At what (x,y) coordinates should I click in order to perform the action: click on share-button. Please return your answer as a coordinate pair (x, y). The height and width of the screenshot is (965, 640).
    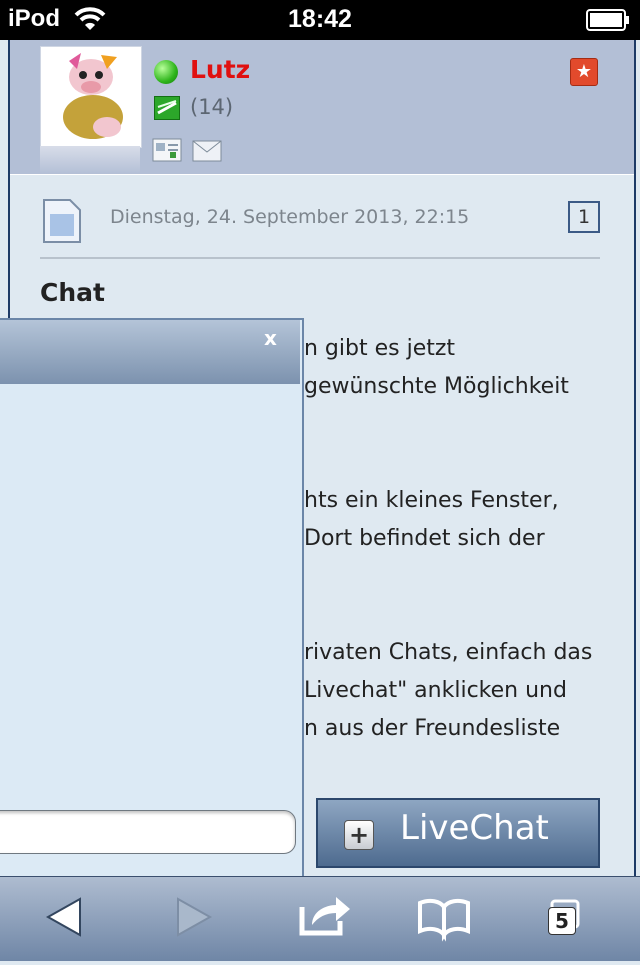
    Looking at the image, I should click on (322, 919).